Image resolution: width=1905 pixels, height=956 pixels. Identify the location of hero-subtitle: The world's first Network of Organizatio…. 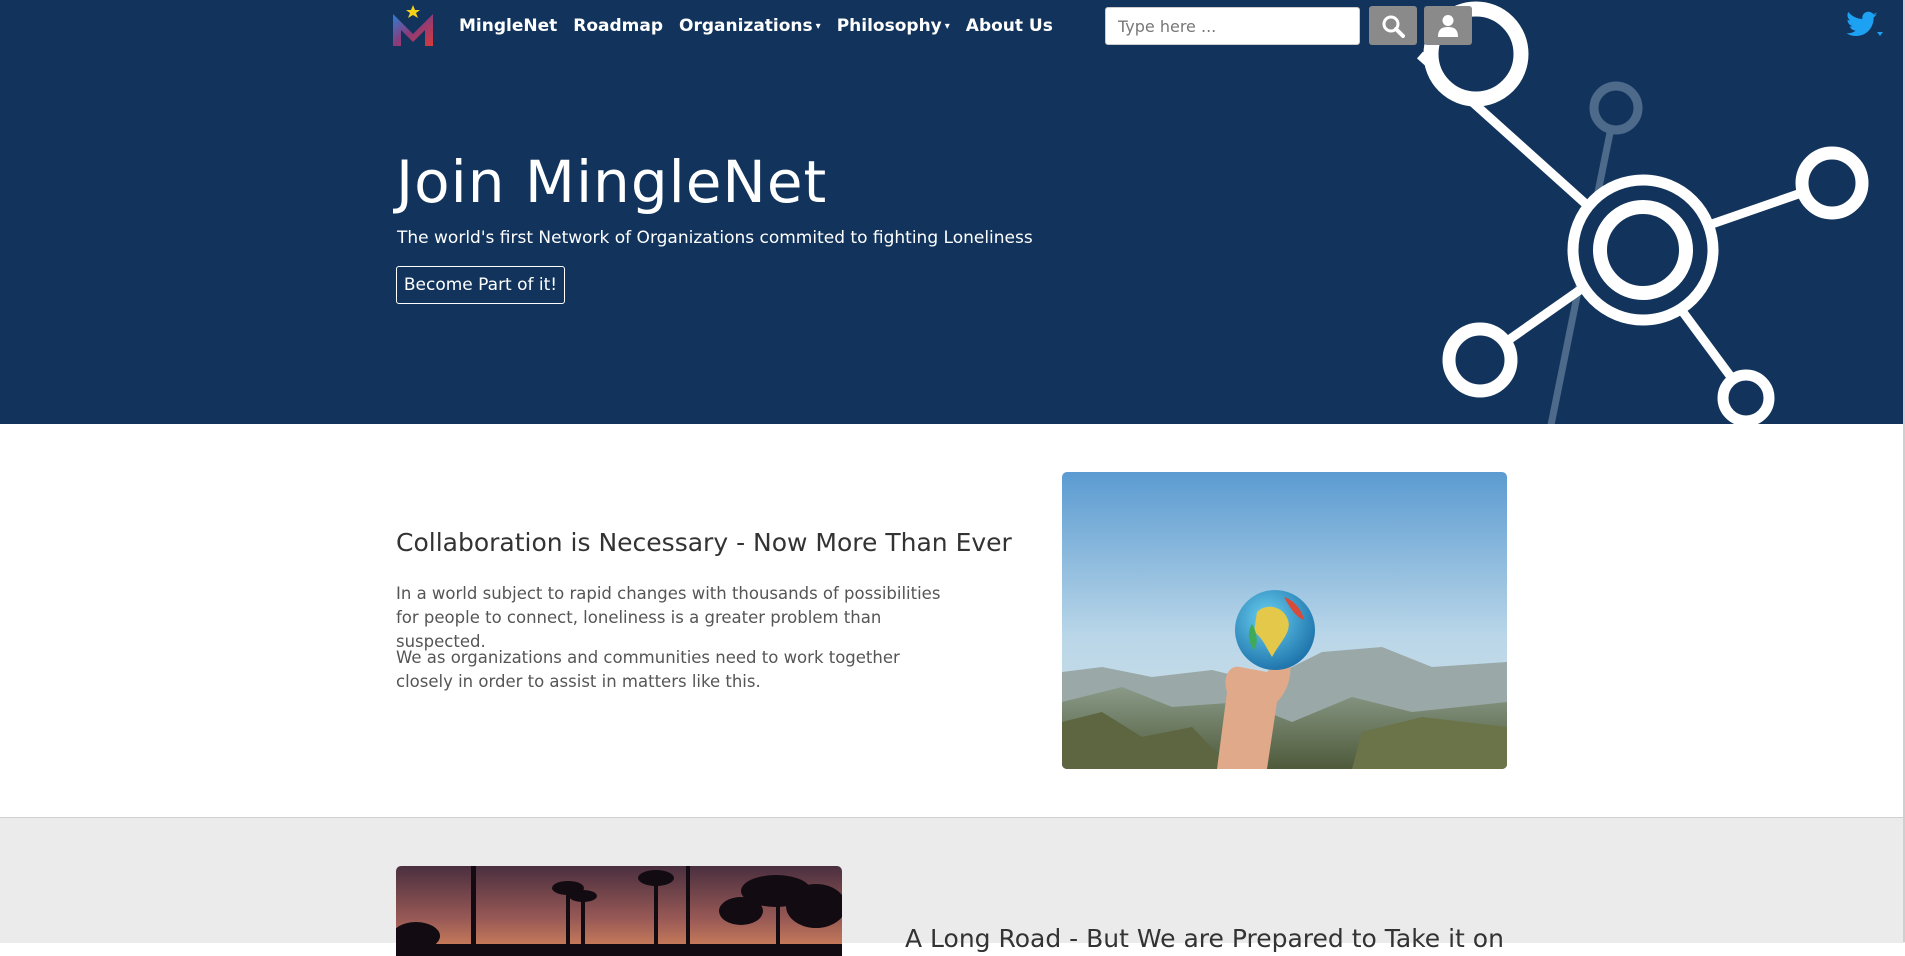
(715, 238).